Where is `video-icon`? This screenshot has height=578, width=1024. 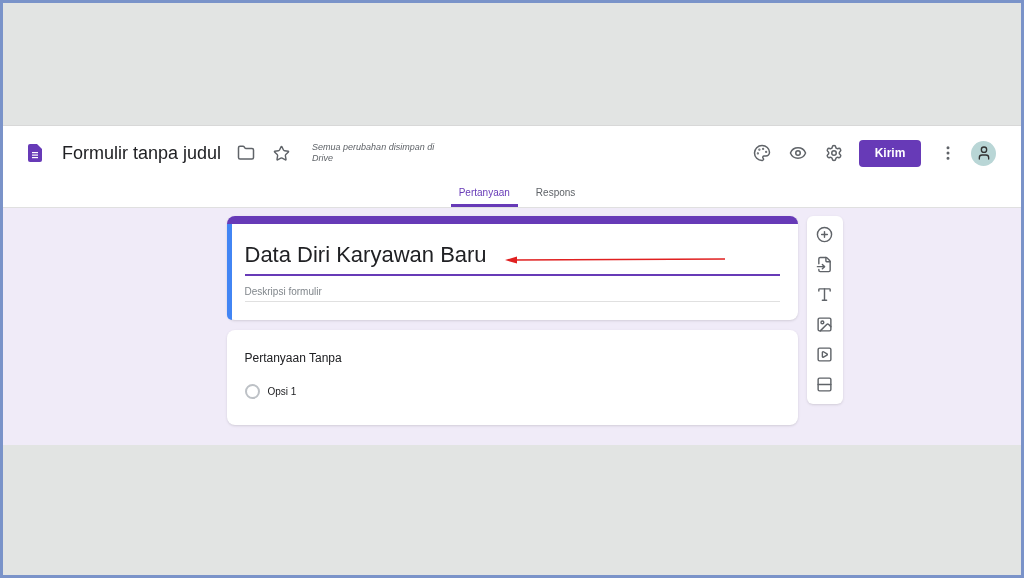
video-icon is located at coordinates (824, 354).